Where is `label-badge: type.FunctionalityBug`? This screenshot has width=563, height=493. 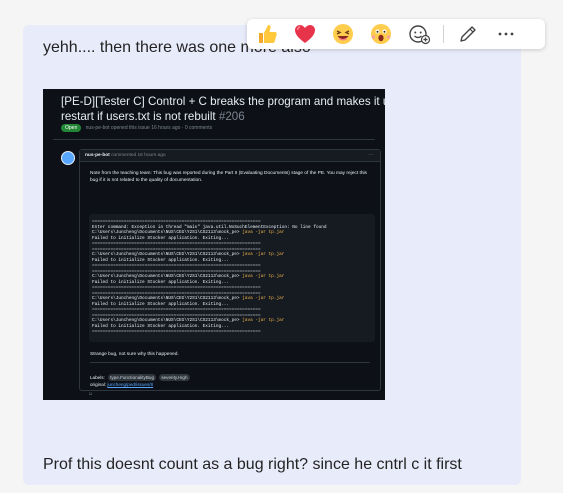 label-badge: type.FunctionalityBug is located at coordinates (132, 377).